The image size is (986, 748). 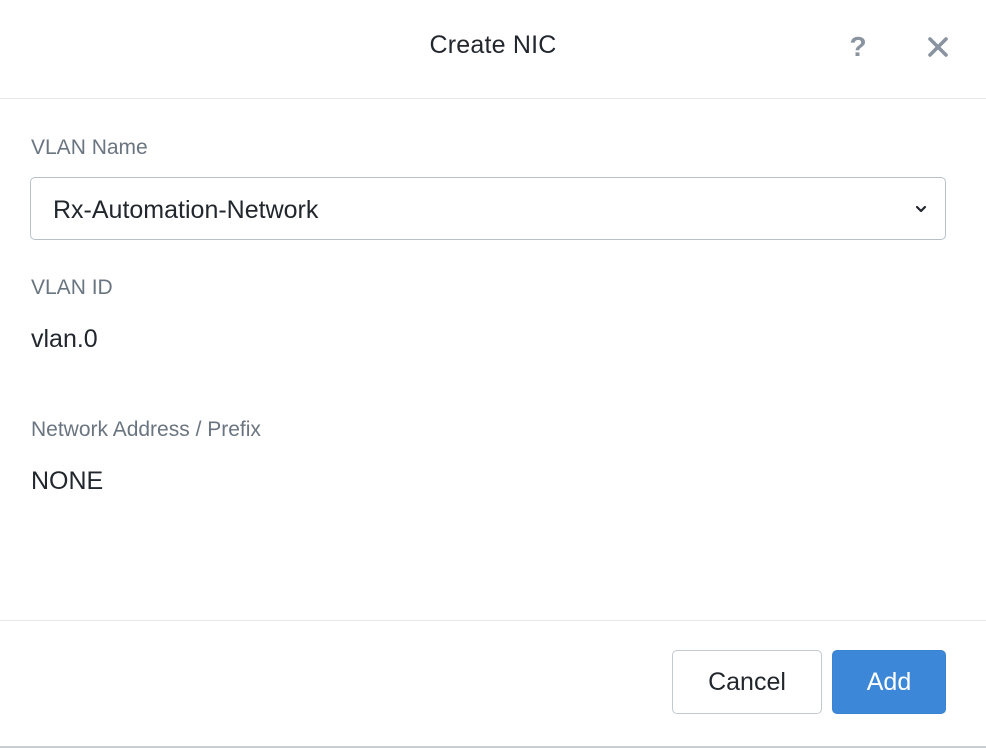 I want to click on vlan-name-label: VLAN Name, so click(x=89, y=147).